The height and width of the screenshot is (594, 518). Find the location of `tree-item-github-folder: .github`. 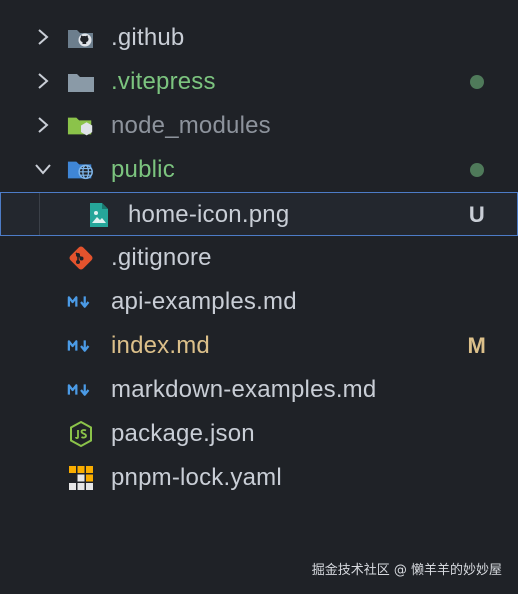

tree-item-github-folder: .github is located at coordinates (259, 38).